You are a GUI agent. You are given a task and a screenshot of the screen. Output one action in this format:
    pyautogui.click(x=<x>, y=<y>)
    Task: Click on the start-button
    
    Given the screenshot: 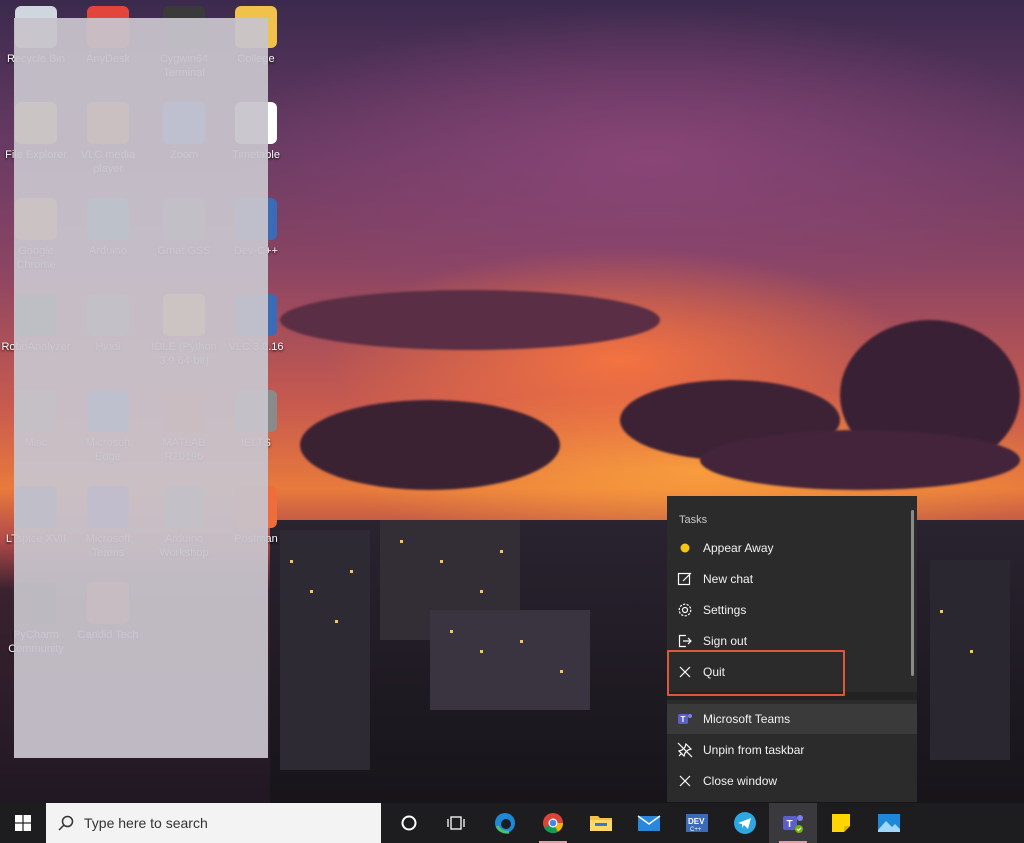 What is the action you would take?
    pyautogui.click(x=23, y=823)
    